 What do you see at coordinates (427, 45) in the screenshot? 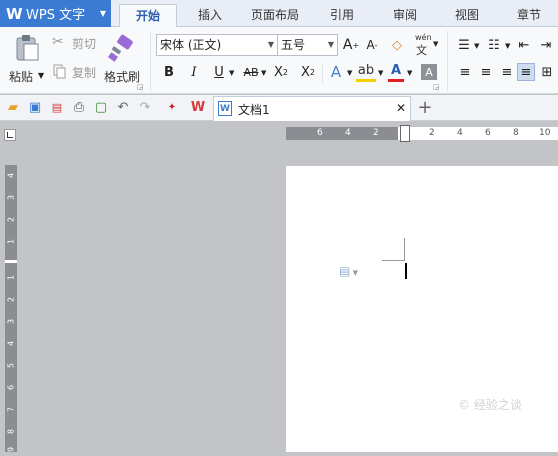
I see `phonetic-guide-button: wén 文 ▼` at bounding box center [427, 45].